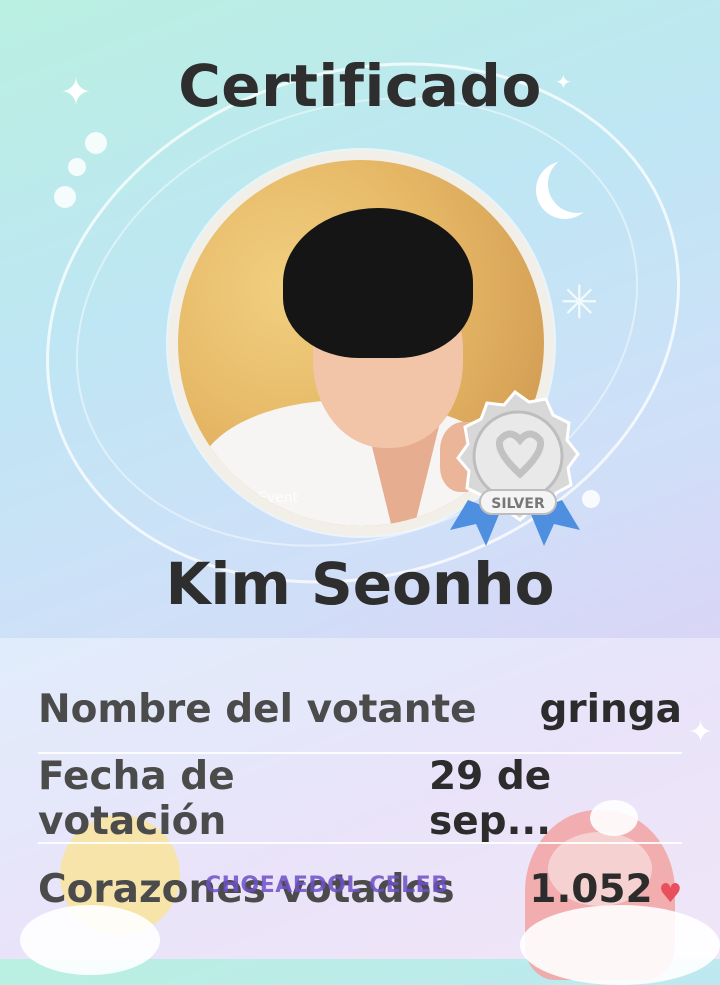  Describe the element at coordinates (577, 184) in the screenshot. I see `moon-icon` at that location.